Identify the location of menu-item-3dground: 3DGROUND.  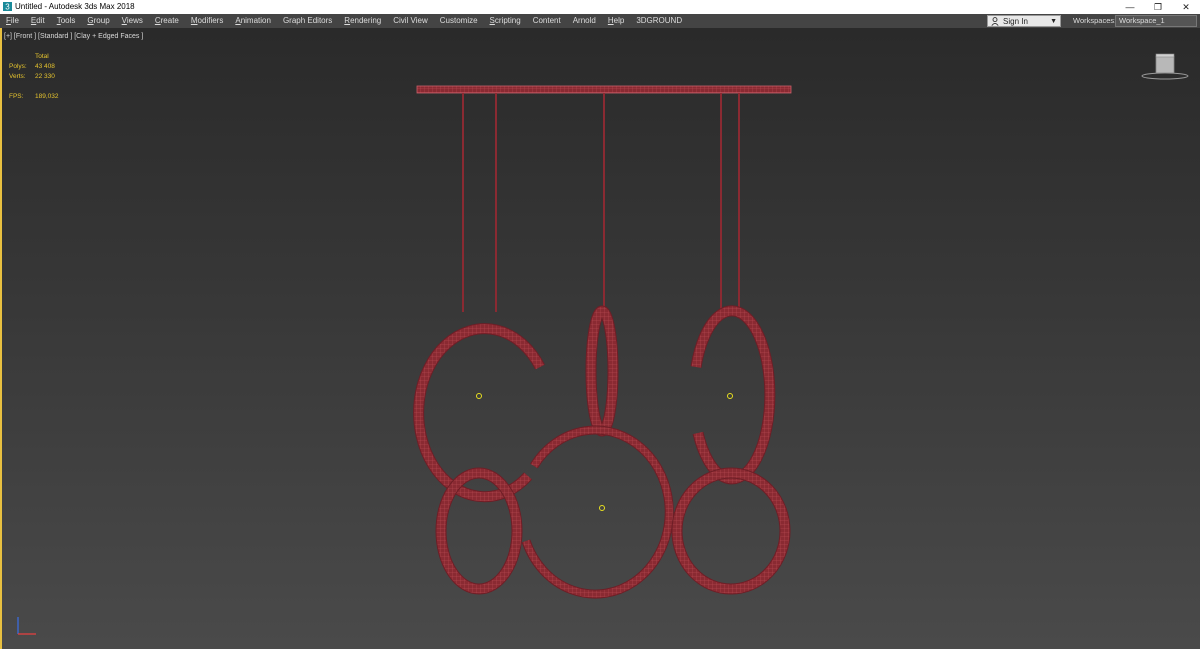
(659, 21).